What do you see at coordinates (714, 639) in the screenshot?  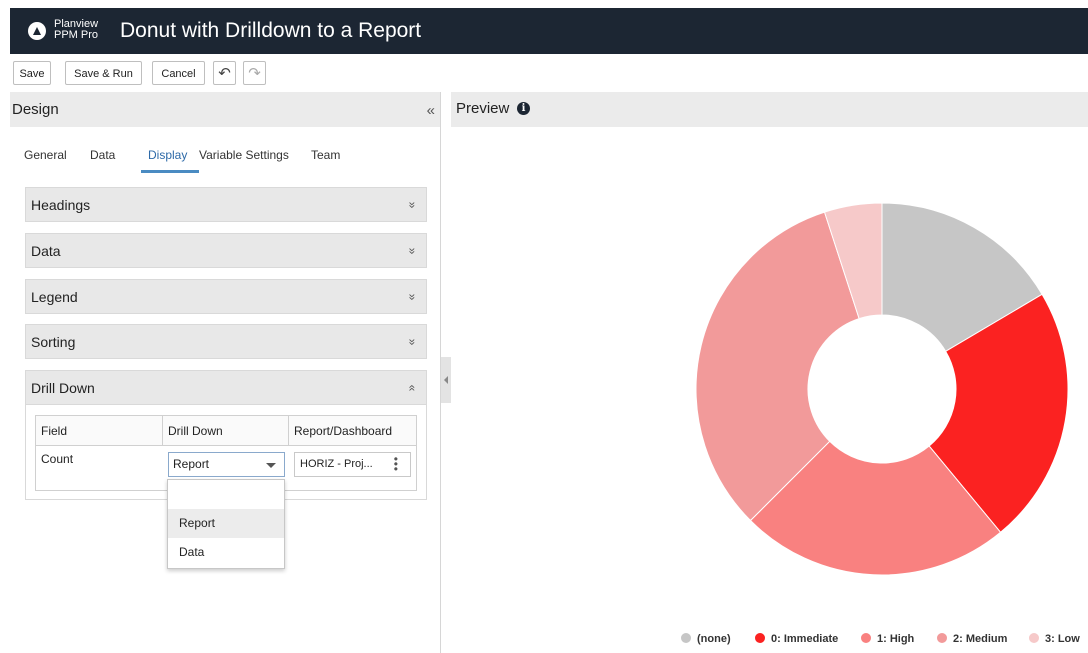 I see `legend-label: (none)` at bounding box center [714, 639].